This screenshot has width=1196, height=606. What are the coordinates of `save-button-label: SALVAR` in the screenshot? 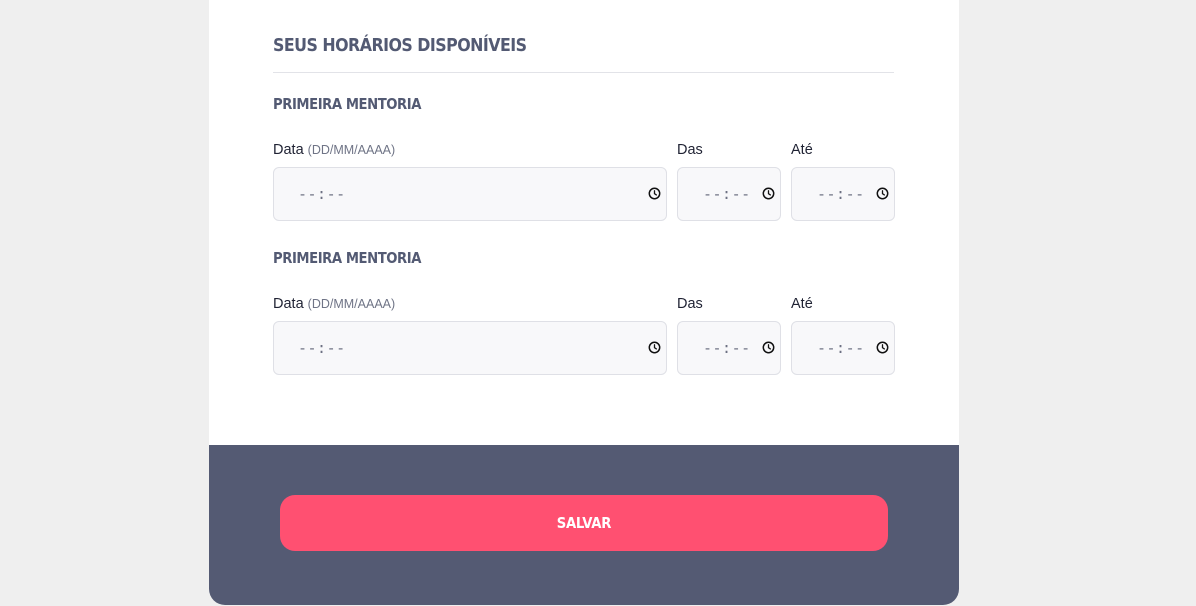 It's located at (584, 523).